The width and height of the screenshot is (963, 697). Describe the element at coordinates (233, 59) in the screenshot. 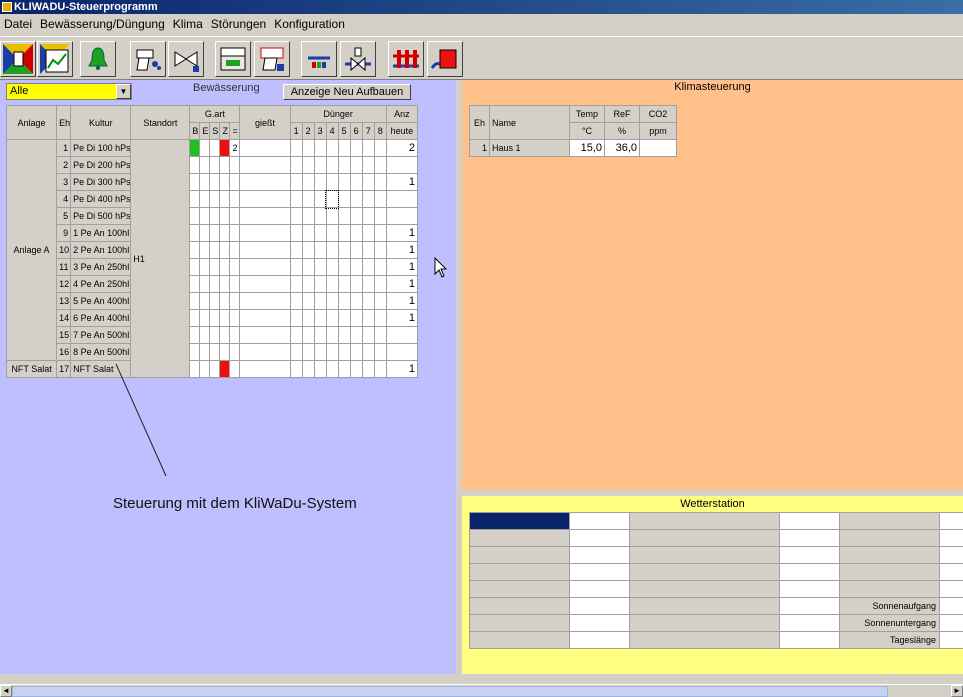

I see `greenhouse-control-button` at that location.